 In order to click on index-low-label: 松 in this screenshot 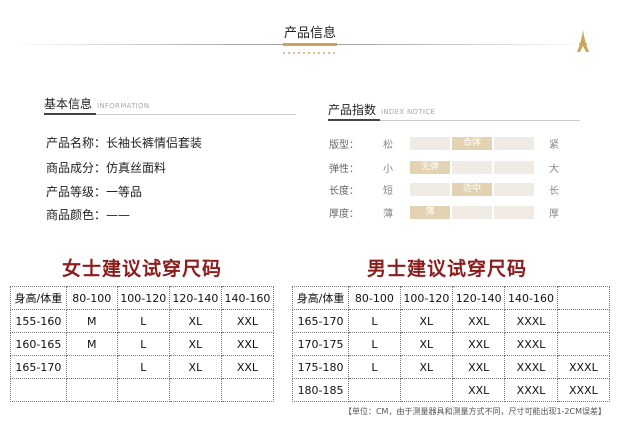, I will do `click(388, 145)`.